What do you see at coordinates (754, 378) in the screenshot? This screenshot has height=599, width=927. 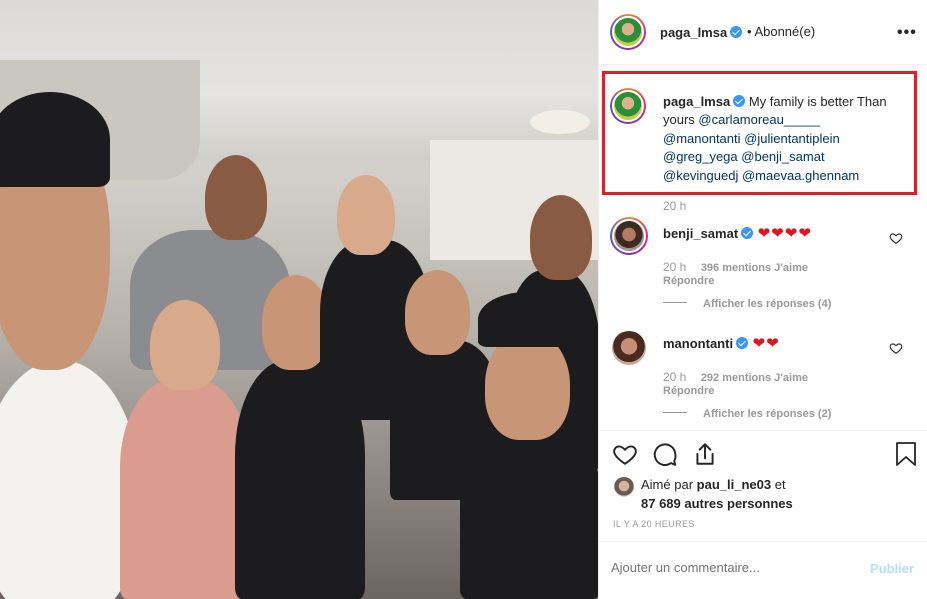 I see `comment-likes: 292 mentions J'aime` at bounding box center [754, 378].